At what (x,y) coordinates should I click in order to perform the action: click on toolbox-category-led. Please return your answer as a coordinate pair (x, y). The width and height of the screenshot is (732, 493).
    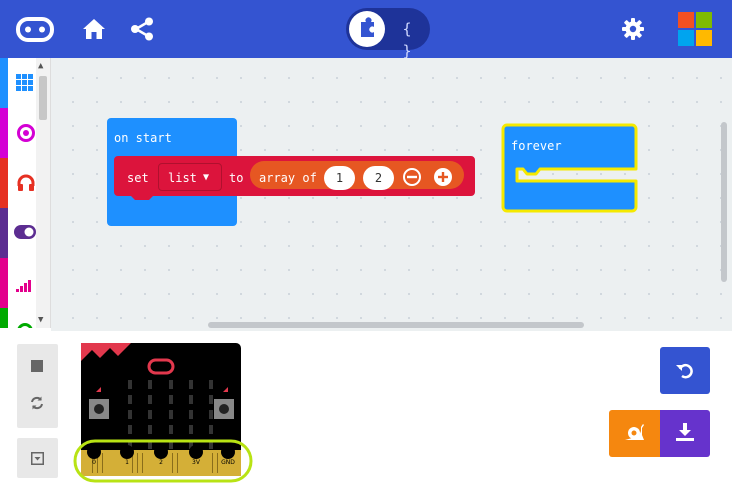
    Looking at the image, I should click on (18, 233).